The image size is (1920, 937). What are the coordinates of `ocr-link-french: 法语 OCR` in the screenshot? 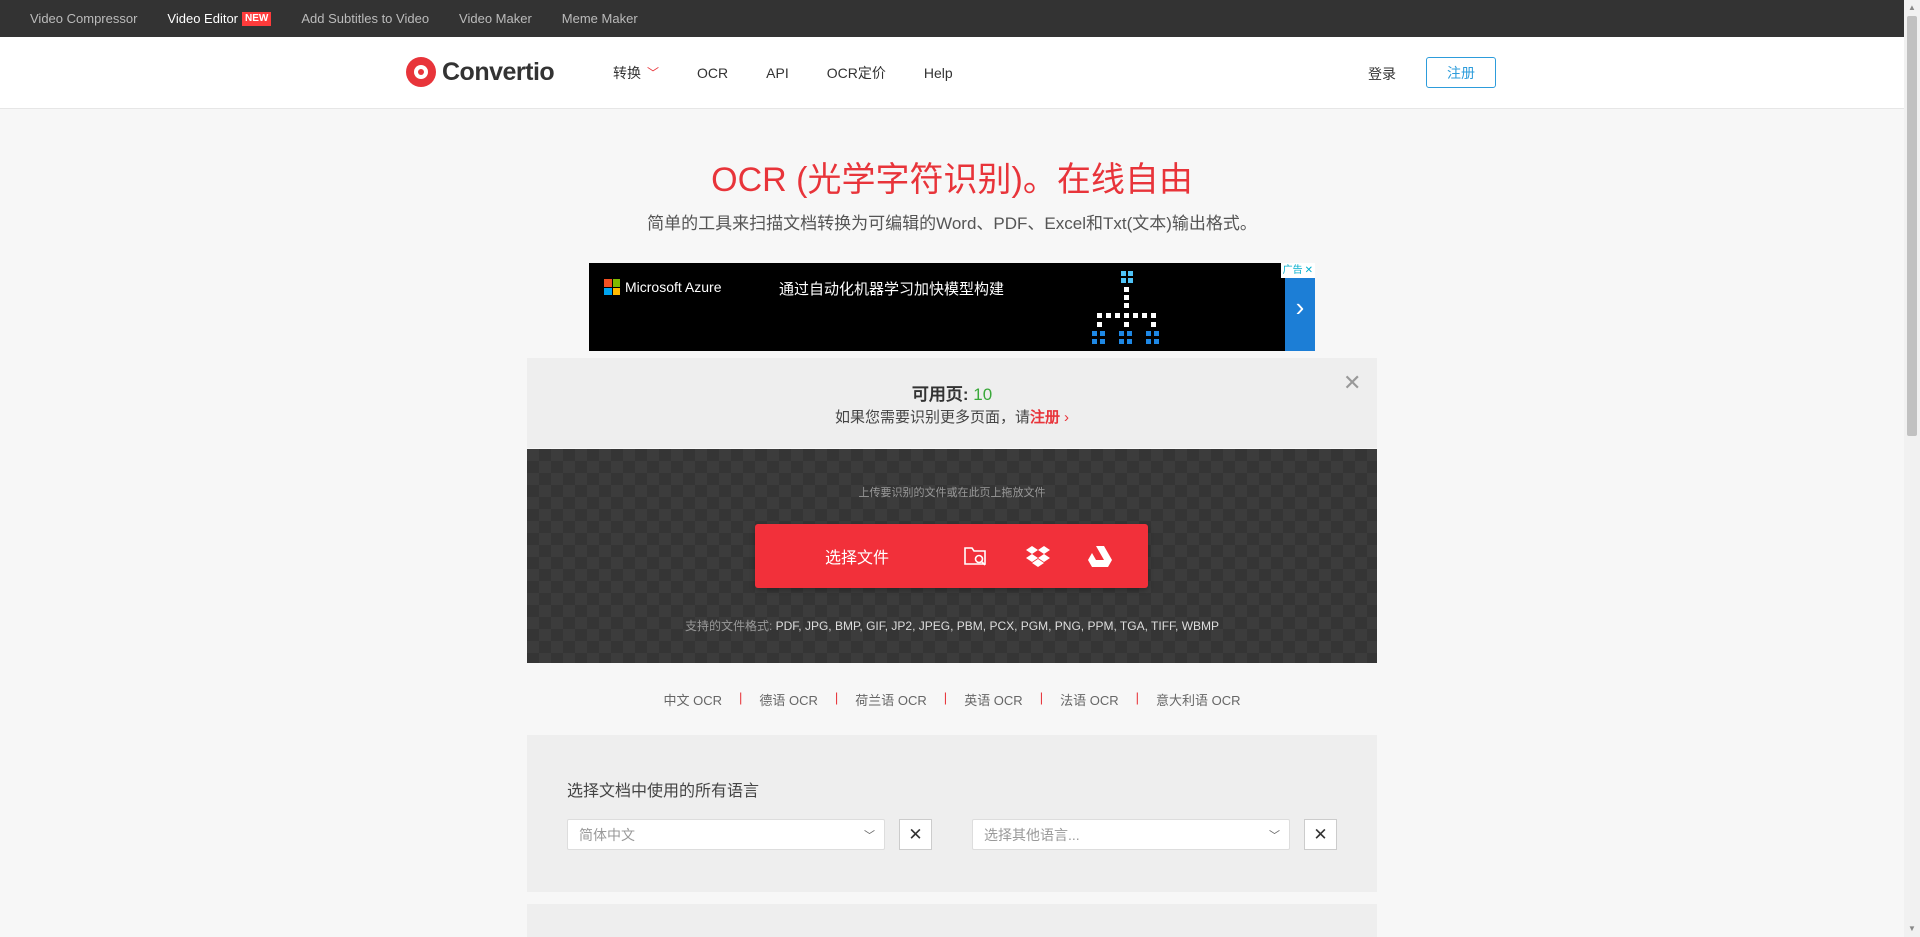 It's located at (1089, 699).